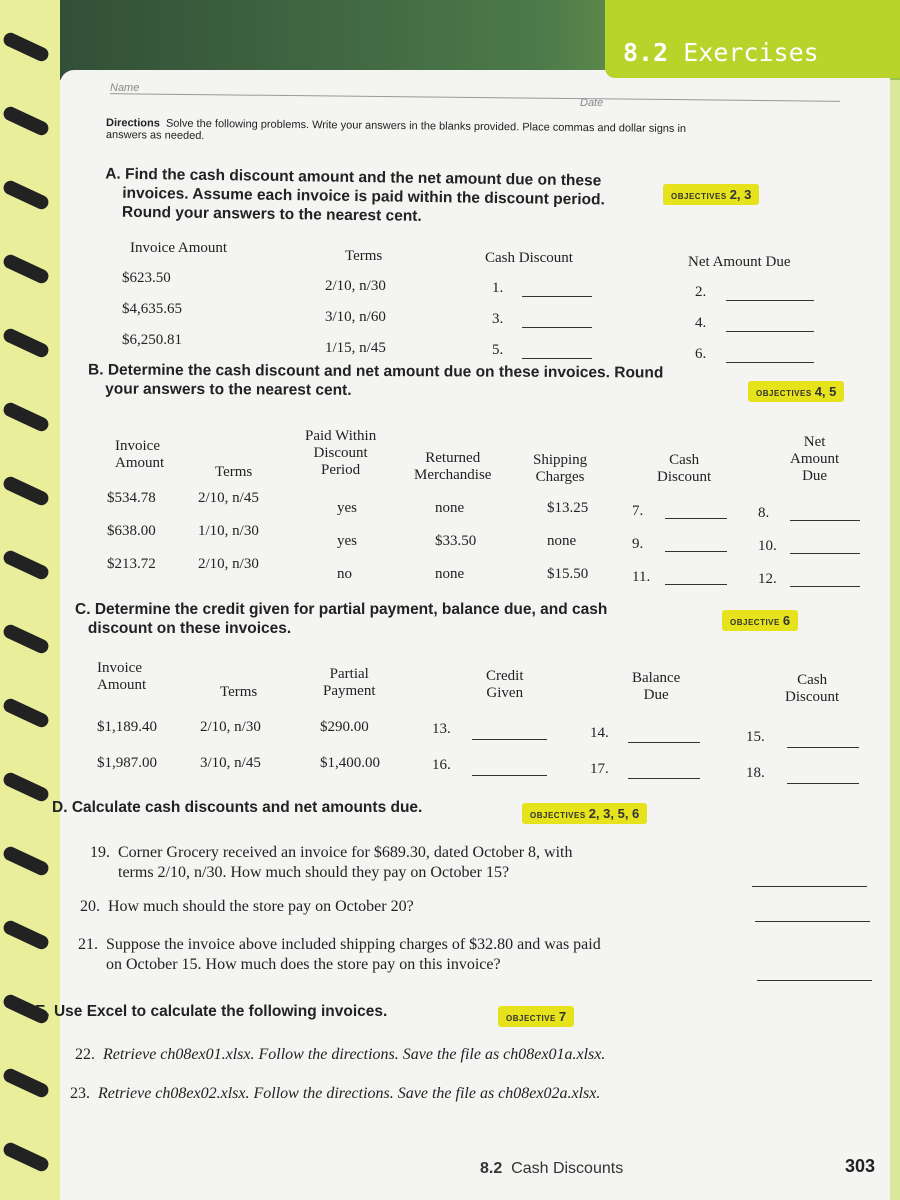 The image size is (900, 1200). I want to click on answer-number: 12., so click(767, 579).